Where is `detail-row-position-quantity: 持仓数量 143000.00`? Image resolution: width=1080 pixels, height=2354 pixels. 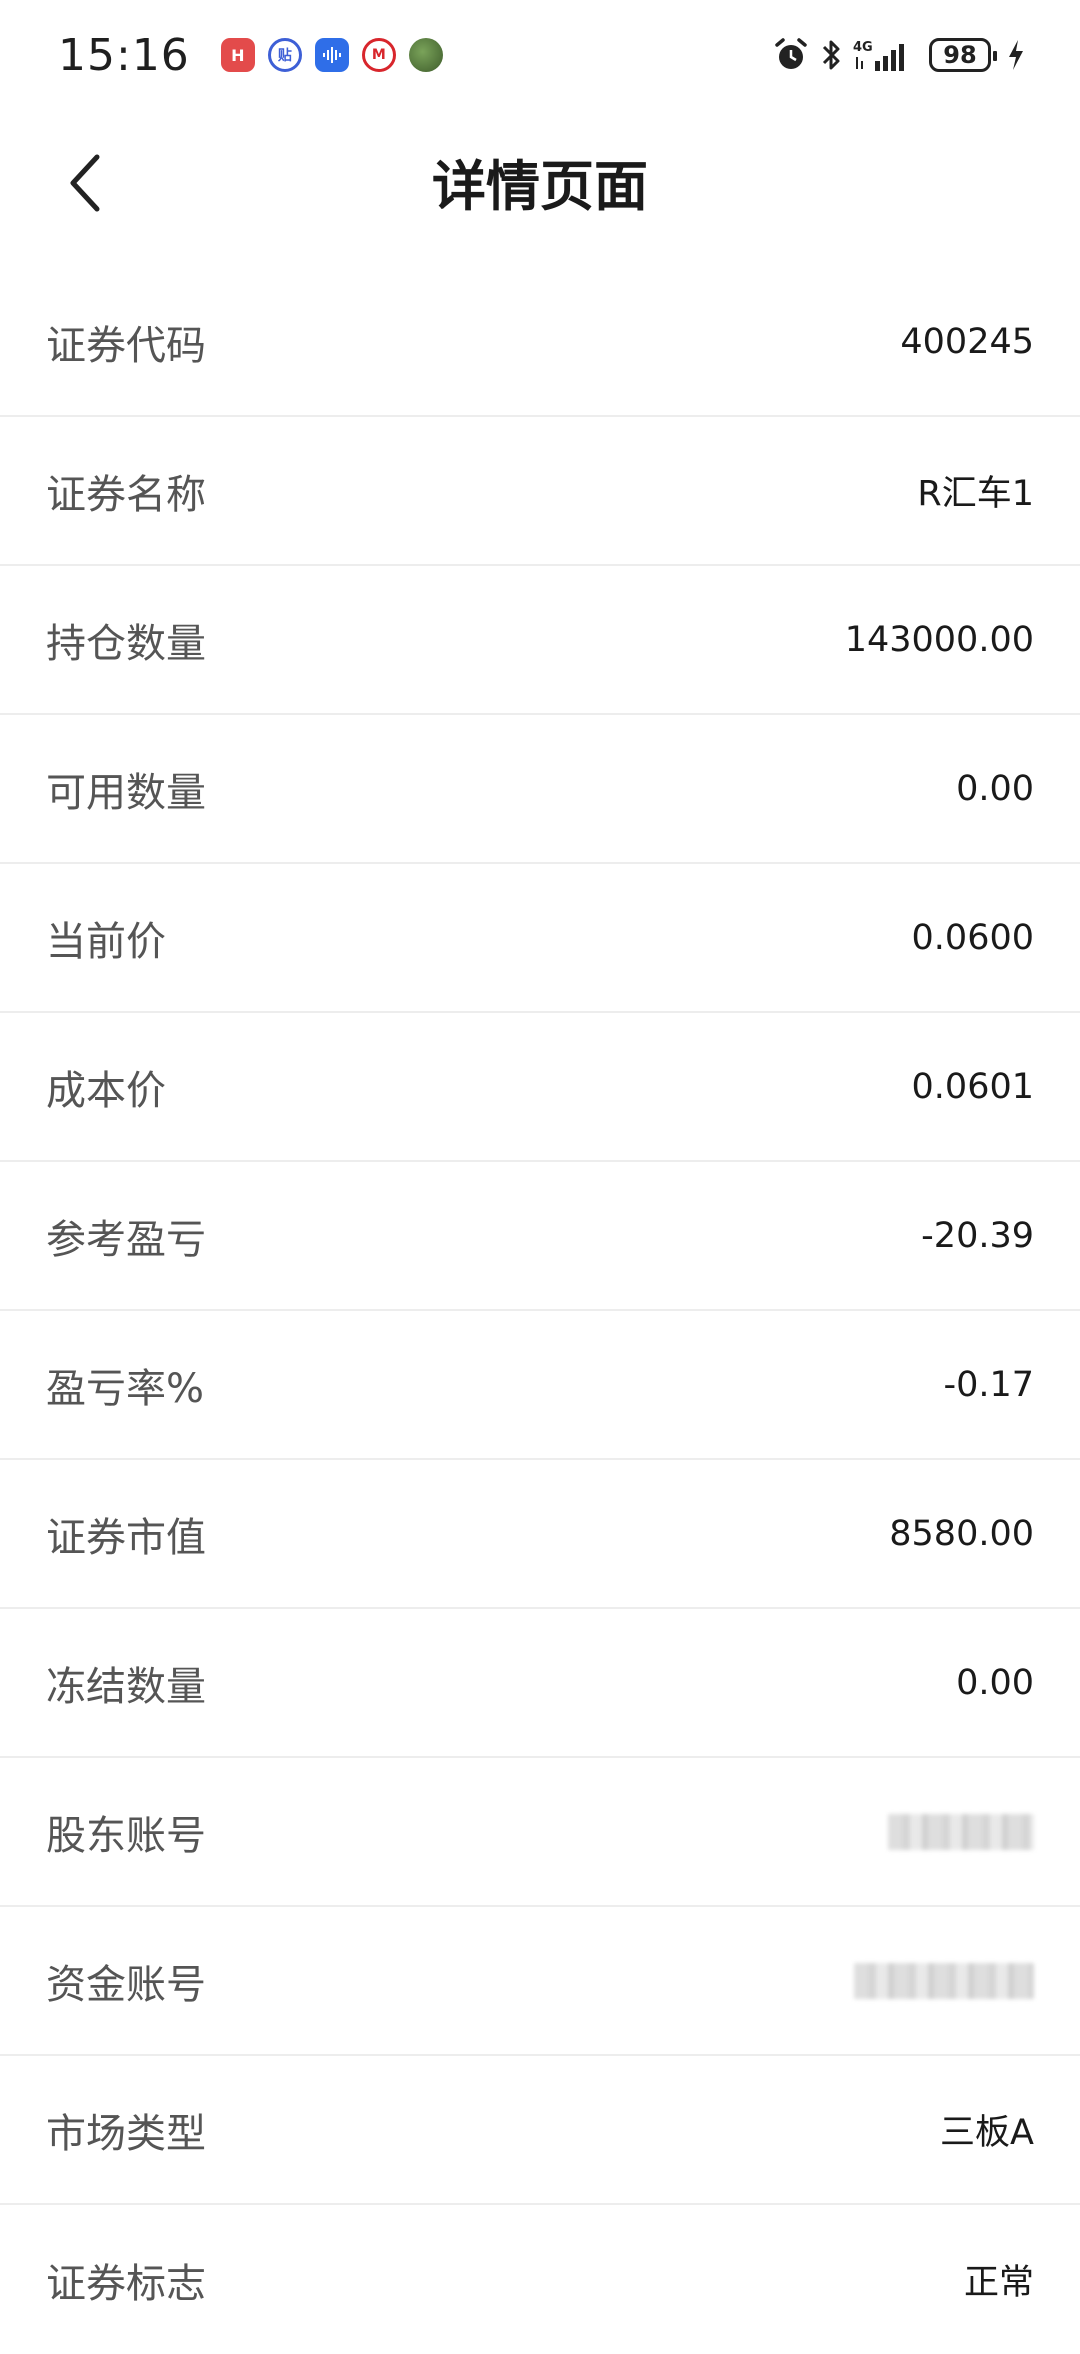 detail-row-position-quantity: 持仓数量 143000.00 is located at coordinates (540, 640).